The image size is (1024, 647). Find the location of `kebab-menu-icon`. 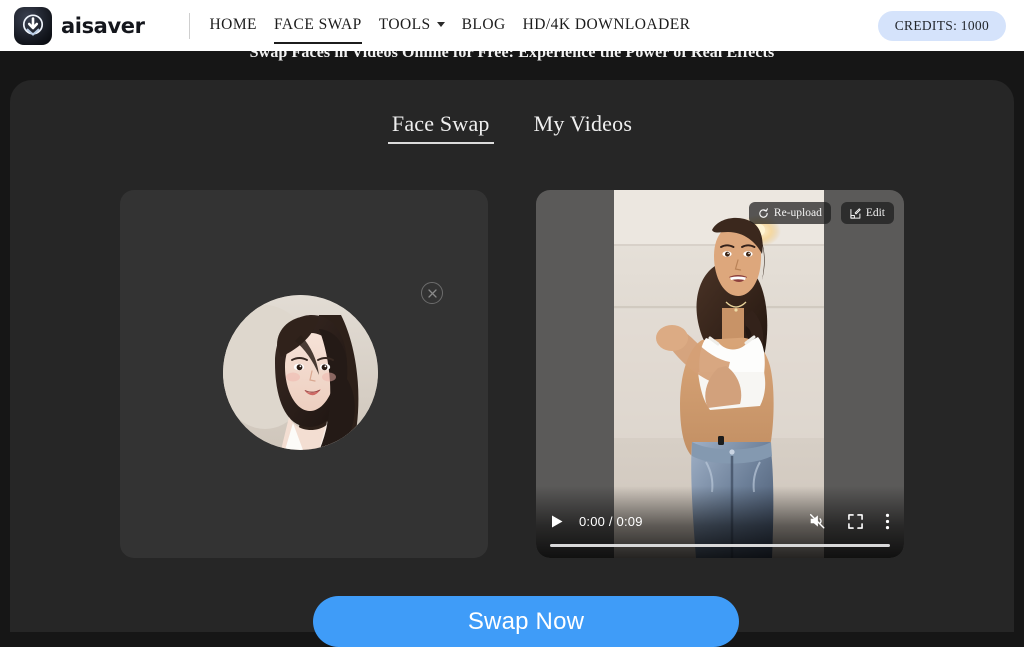

kebab-menu-icon is located at coordinates (887, 521).